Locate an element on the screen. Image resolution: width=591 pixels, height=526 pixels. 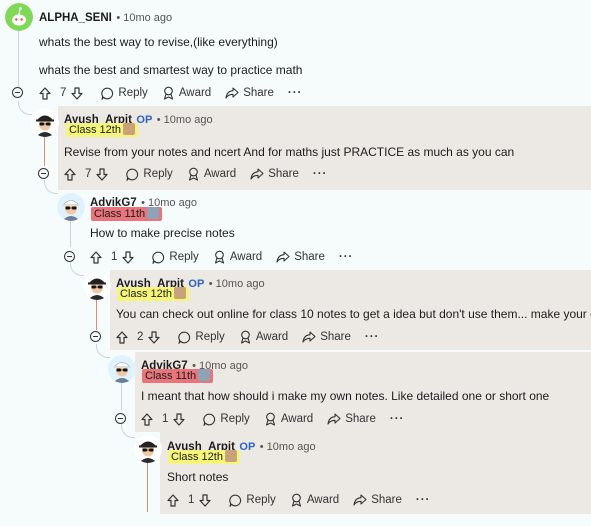
flair-label: Class 12th is located at coordinates (197, 457).